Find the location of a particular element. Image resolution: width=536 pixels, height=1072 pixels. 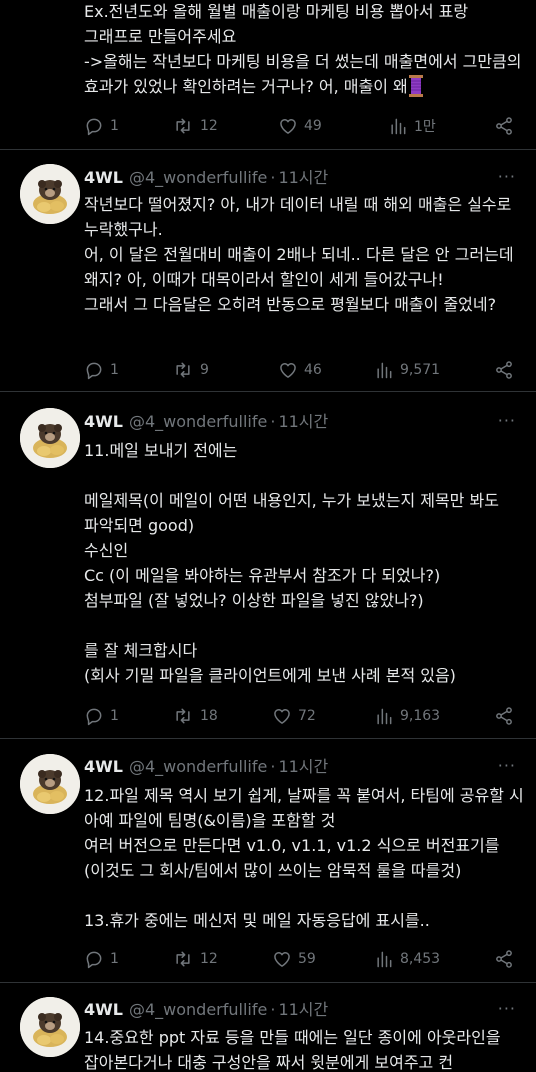

tweet-actions: 1 12 59 8,453 is located at coordinates (302, 959).